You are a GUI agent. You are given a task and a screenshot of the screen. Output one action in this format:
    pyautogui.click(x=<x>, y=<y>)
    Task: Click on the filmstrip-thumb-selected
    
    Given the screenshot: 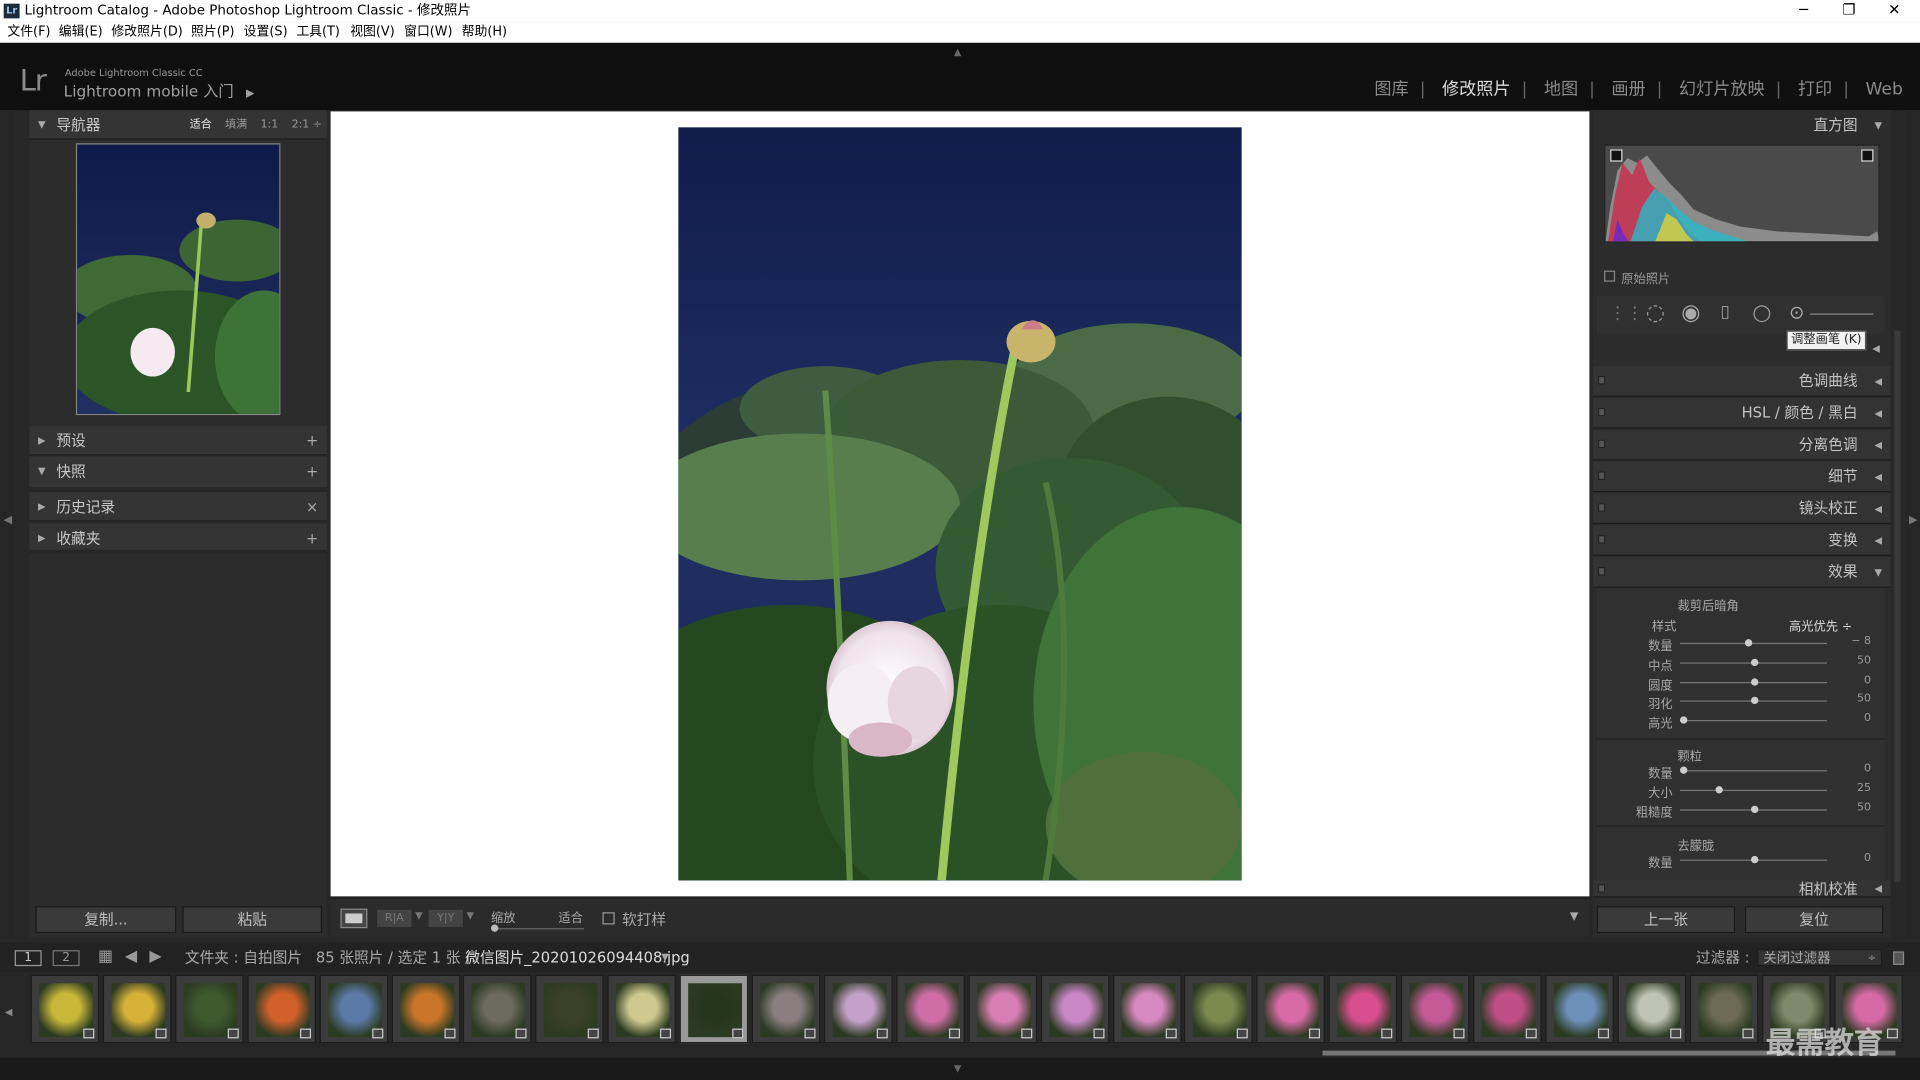 What is the action you would take?
    pyautogui.click(x=714, y=1009)
    